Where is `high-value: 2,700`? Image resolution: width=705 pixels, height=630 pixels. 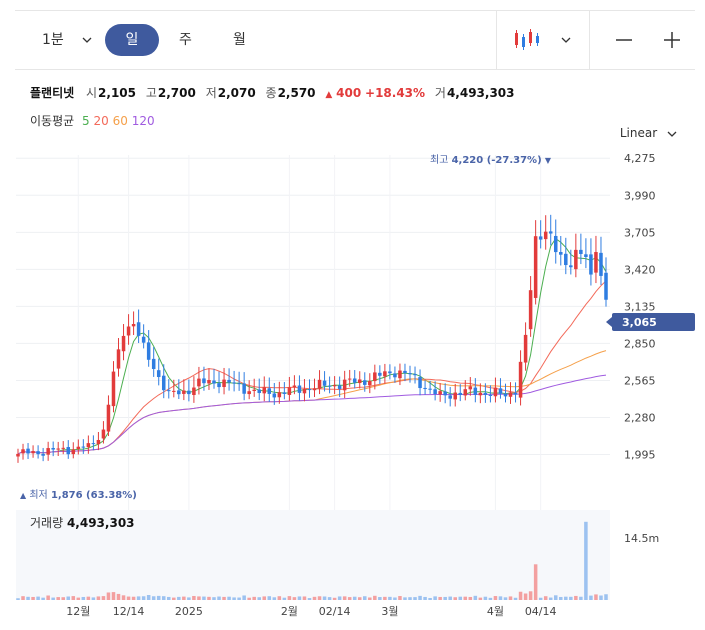 high-value: 2,700 is located at coordinates (176, 93).